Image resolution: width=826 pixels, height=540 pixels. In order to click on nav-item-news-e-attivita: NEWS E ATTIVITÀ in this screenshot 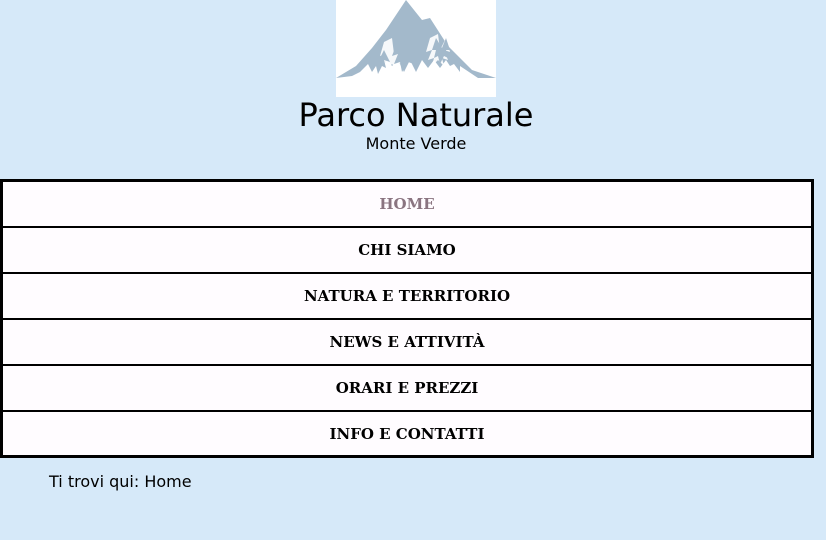, I will do `click(407, 343)`.